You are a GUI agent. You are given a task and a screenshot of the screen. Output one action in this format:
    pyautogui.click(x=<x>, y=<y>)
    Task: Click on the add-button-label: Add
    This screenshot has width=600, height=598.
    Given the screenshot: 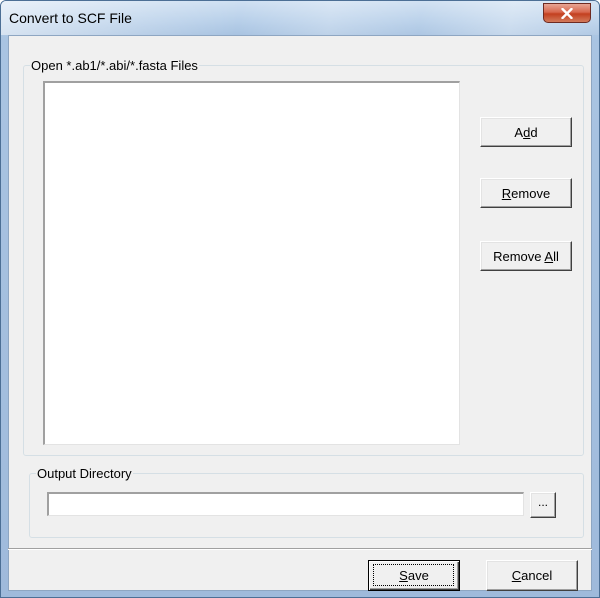 What is the action you would take?
    pyautogui.click(x=526, y=132)
    